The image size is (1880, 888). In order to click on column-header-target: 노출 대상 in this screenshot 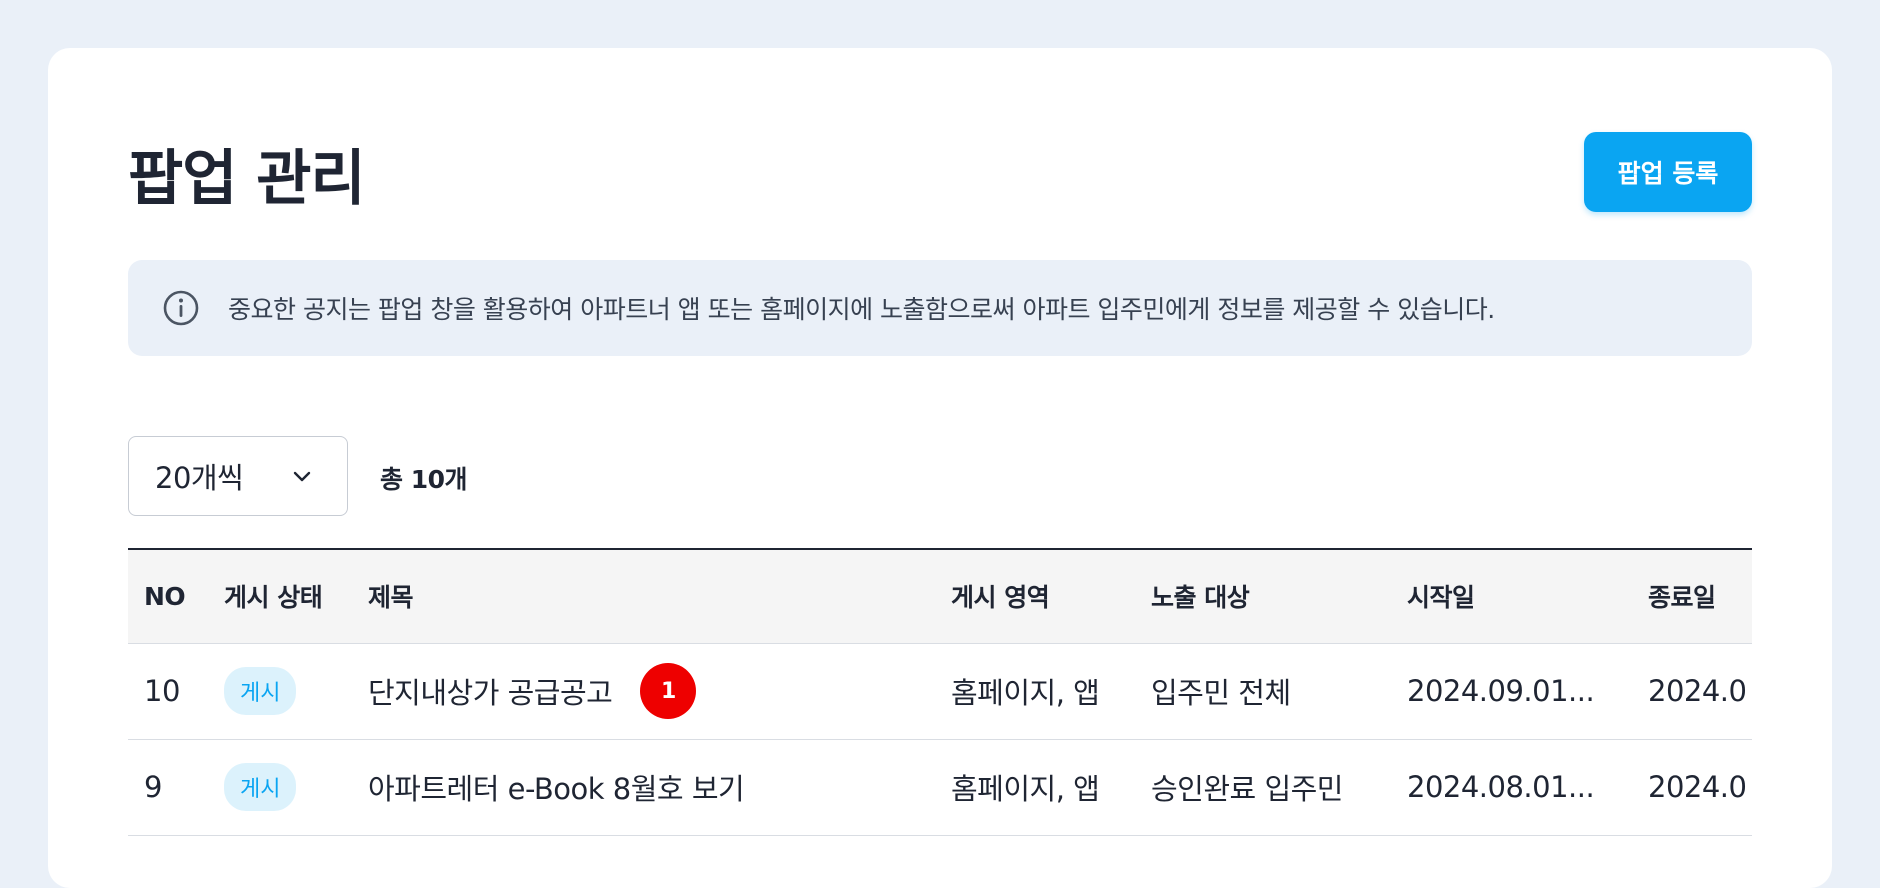, I will do `click(1263, 596)`.